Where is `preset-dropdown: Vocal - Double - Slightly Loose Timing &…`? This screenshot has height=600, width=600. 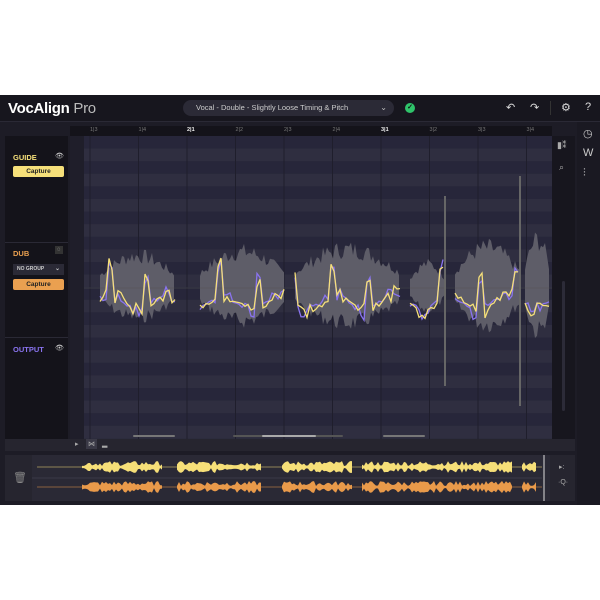
preset-dropdown: Vocal - Double - Slightly Loose Timing &… is located at coordinates (288, 108).